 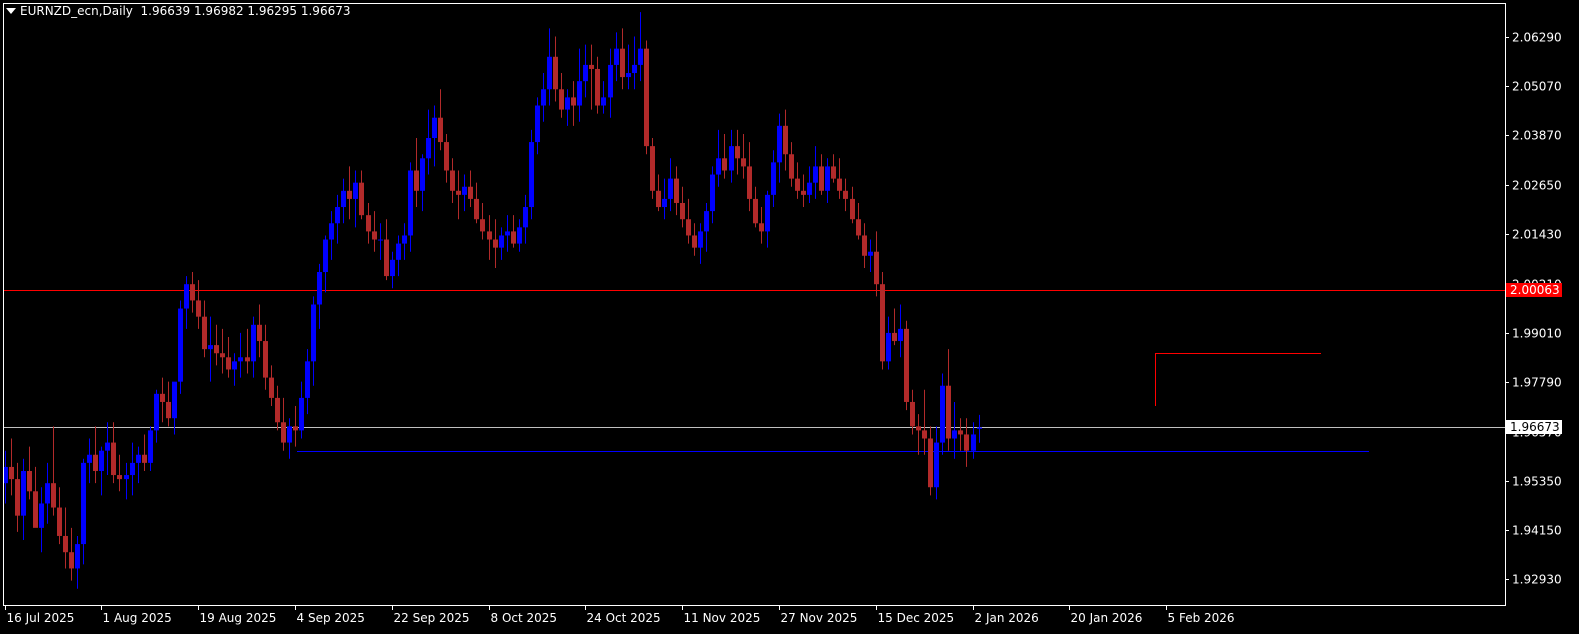 What do you see at coordinates (11, 10) in the screenshot?
I see `triangle-down-icon` at bounding box center [11, 10].